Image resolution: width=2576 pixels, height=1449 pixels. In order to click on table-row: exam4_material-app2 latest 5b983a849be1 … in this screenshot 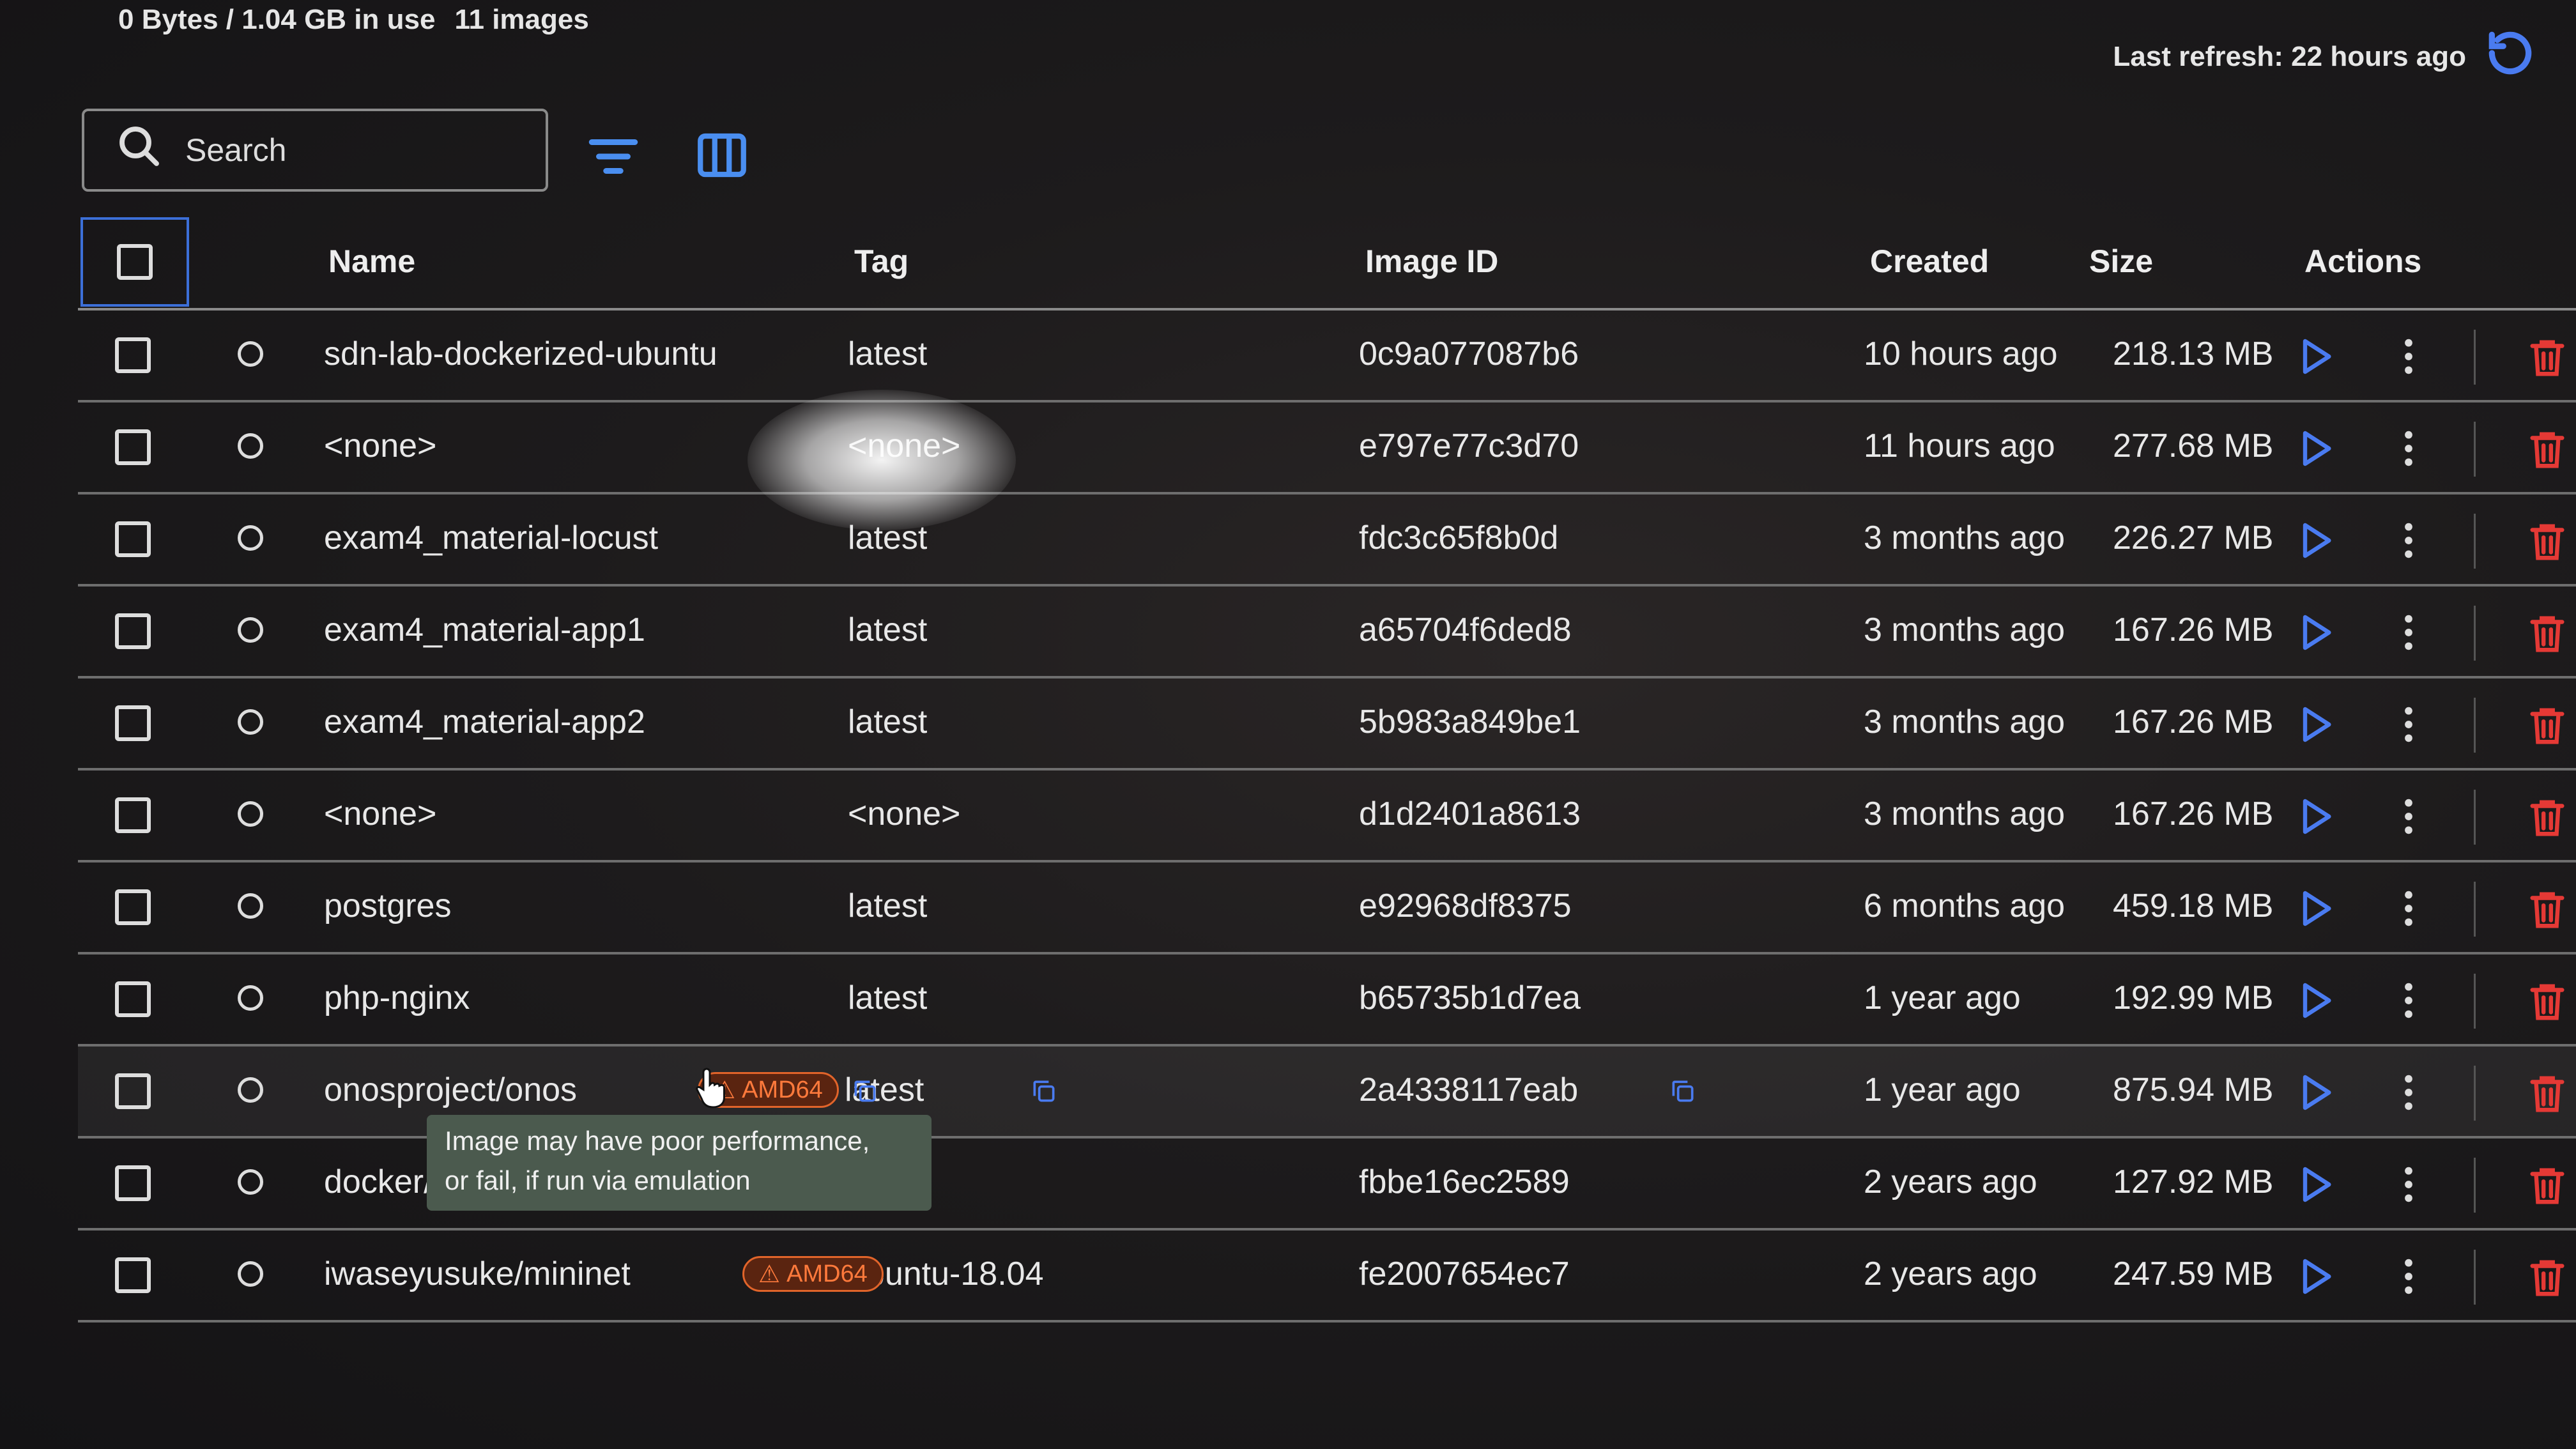, I will do `click(1327, 724)`.